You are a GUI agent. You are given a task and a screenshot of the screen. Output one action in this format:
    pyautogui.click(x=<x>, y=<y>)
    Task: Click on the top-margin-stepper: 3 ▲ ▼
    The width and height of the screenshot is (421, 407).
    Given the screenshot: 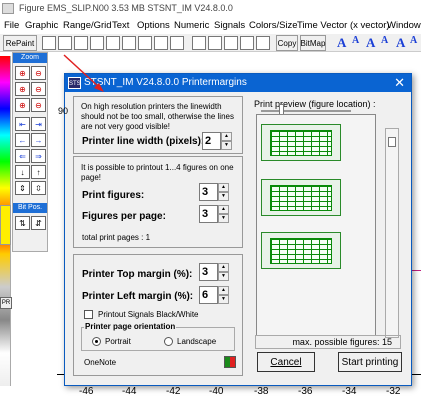 What is the action you would take?
    pyautogui.click(x=214, y=272)
    